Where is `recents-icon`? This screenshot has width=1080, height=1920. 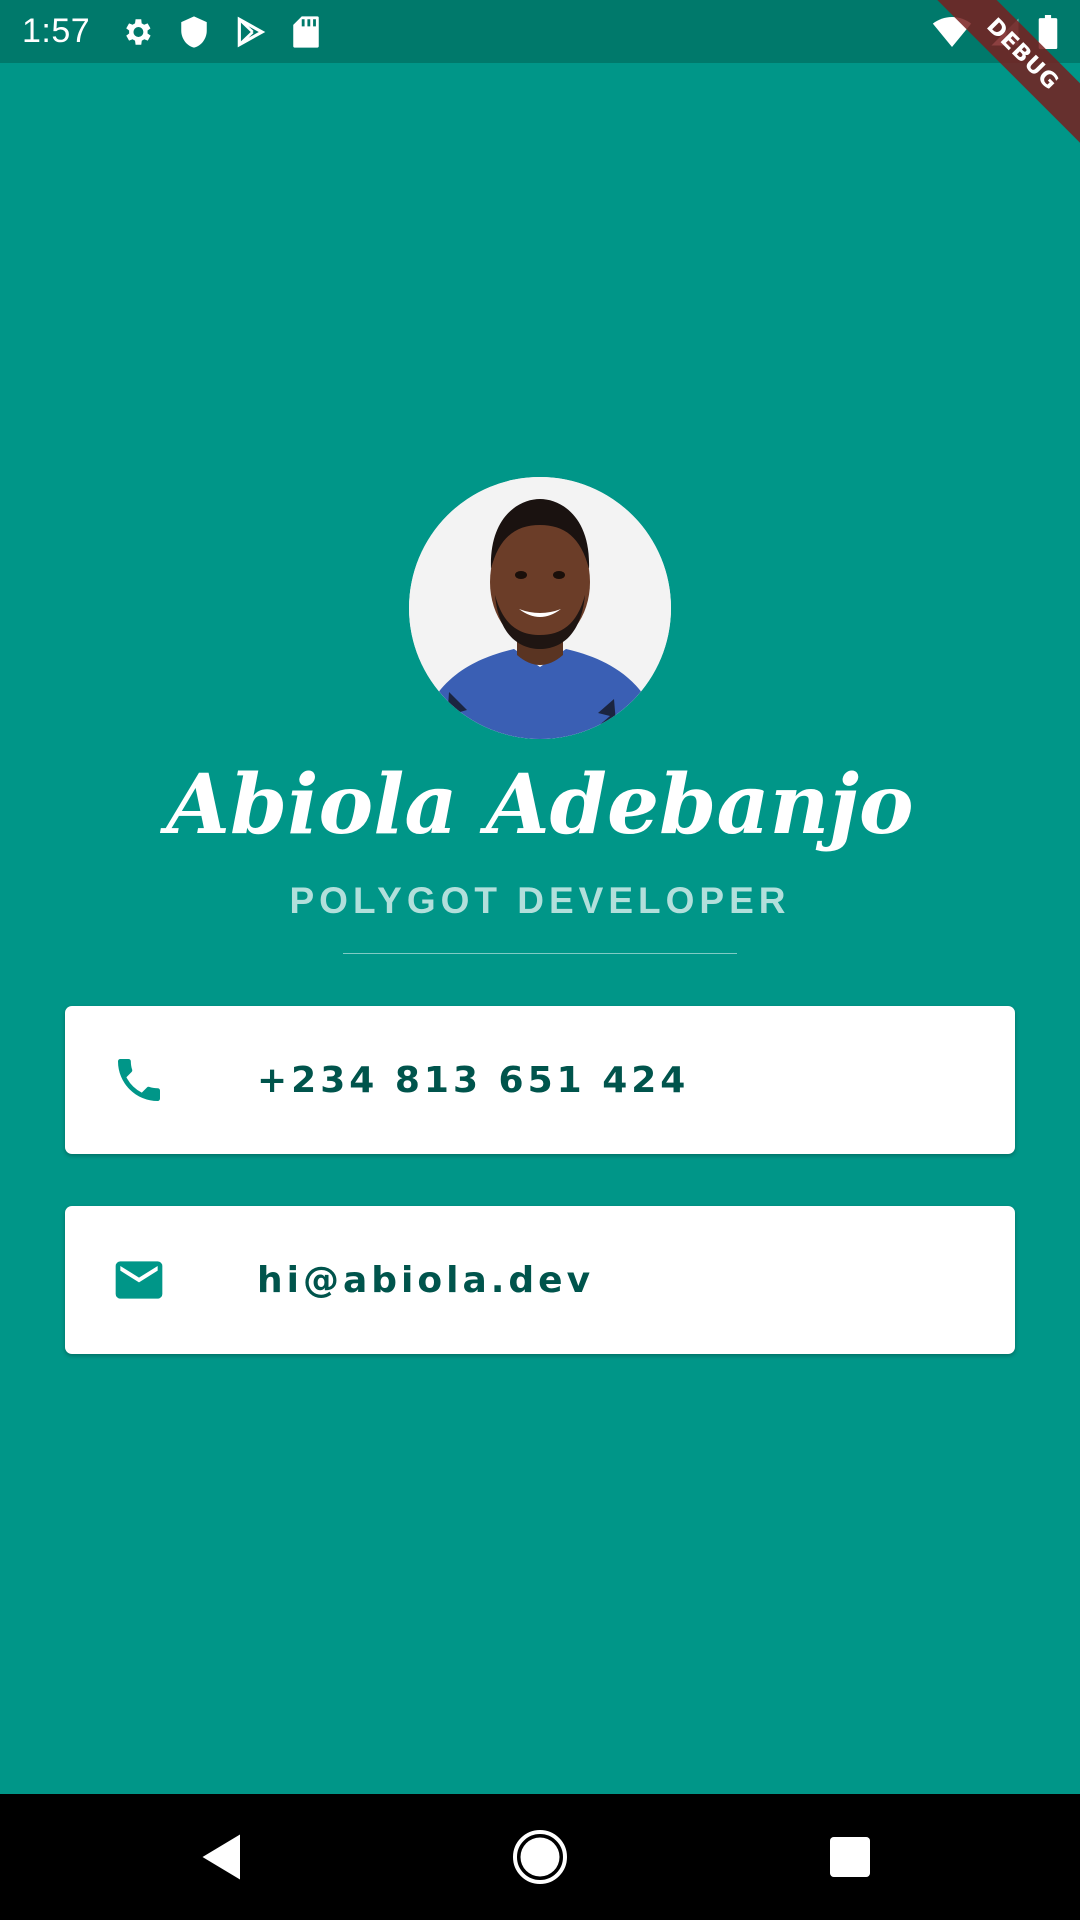
recents-icon is located at coordinates (850, 1857).